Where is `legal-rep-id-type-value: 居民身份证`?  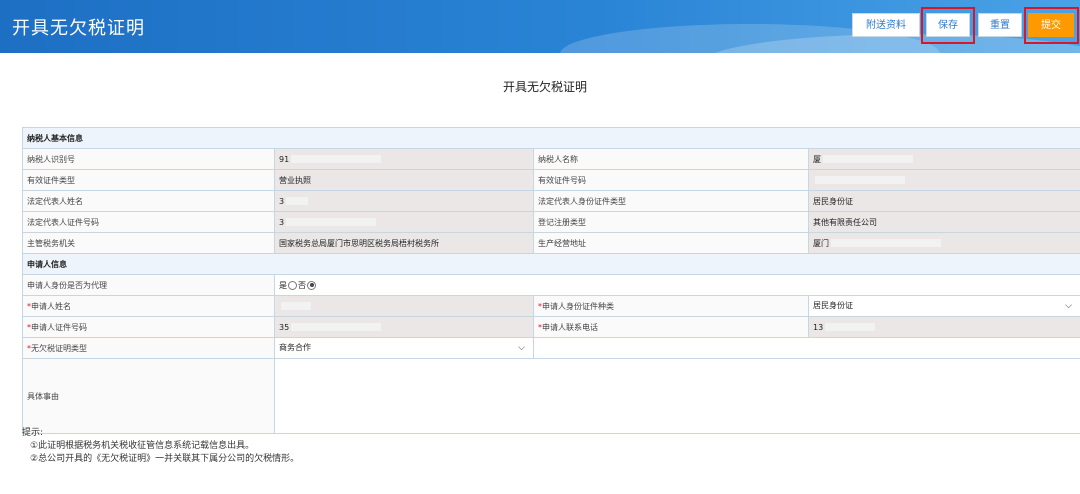 legal-rep-id-type-value: 居民身份证 is located at coordinates (944, 201).